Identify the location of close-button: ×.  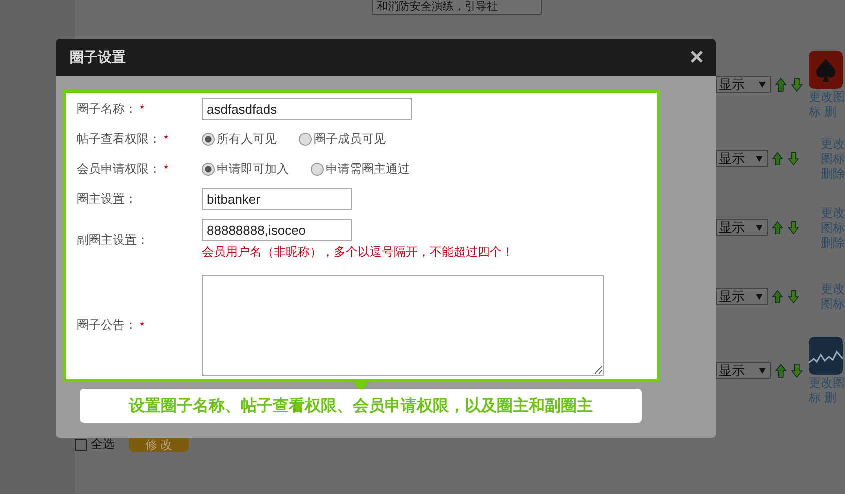
(697, 58).